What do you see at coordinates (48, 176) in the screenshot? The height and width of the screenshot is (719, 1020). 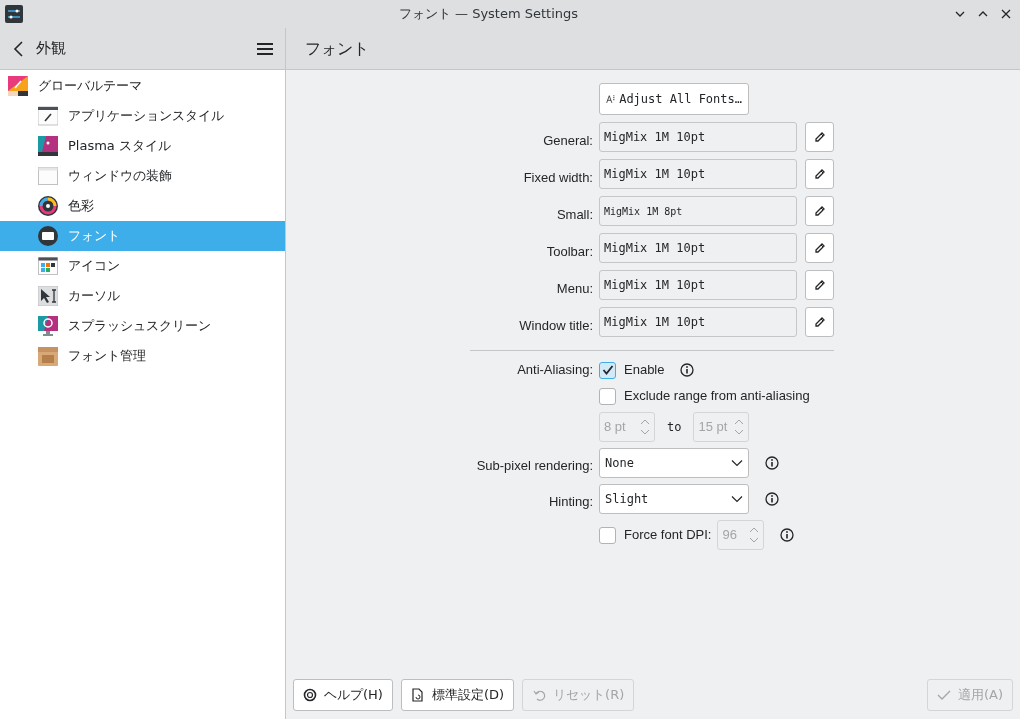 I see `window-icon` at bounding box center [48, 176].